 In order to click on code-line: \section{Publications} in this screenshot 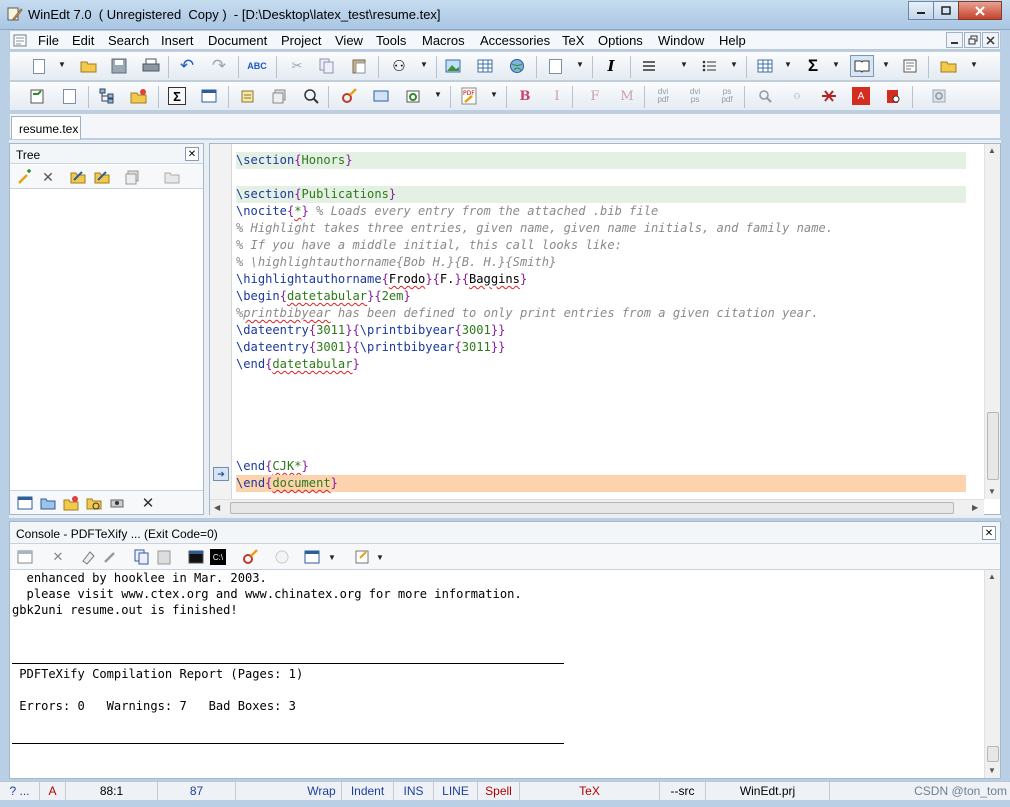, I will do `click(601, 194)`.